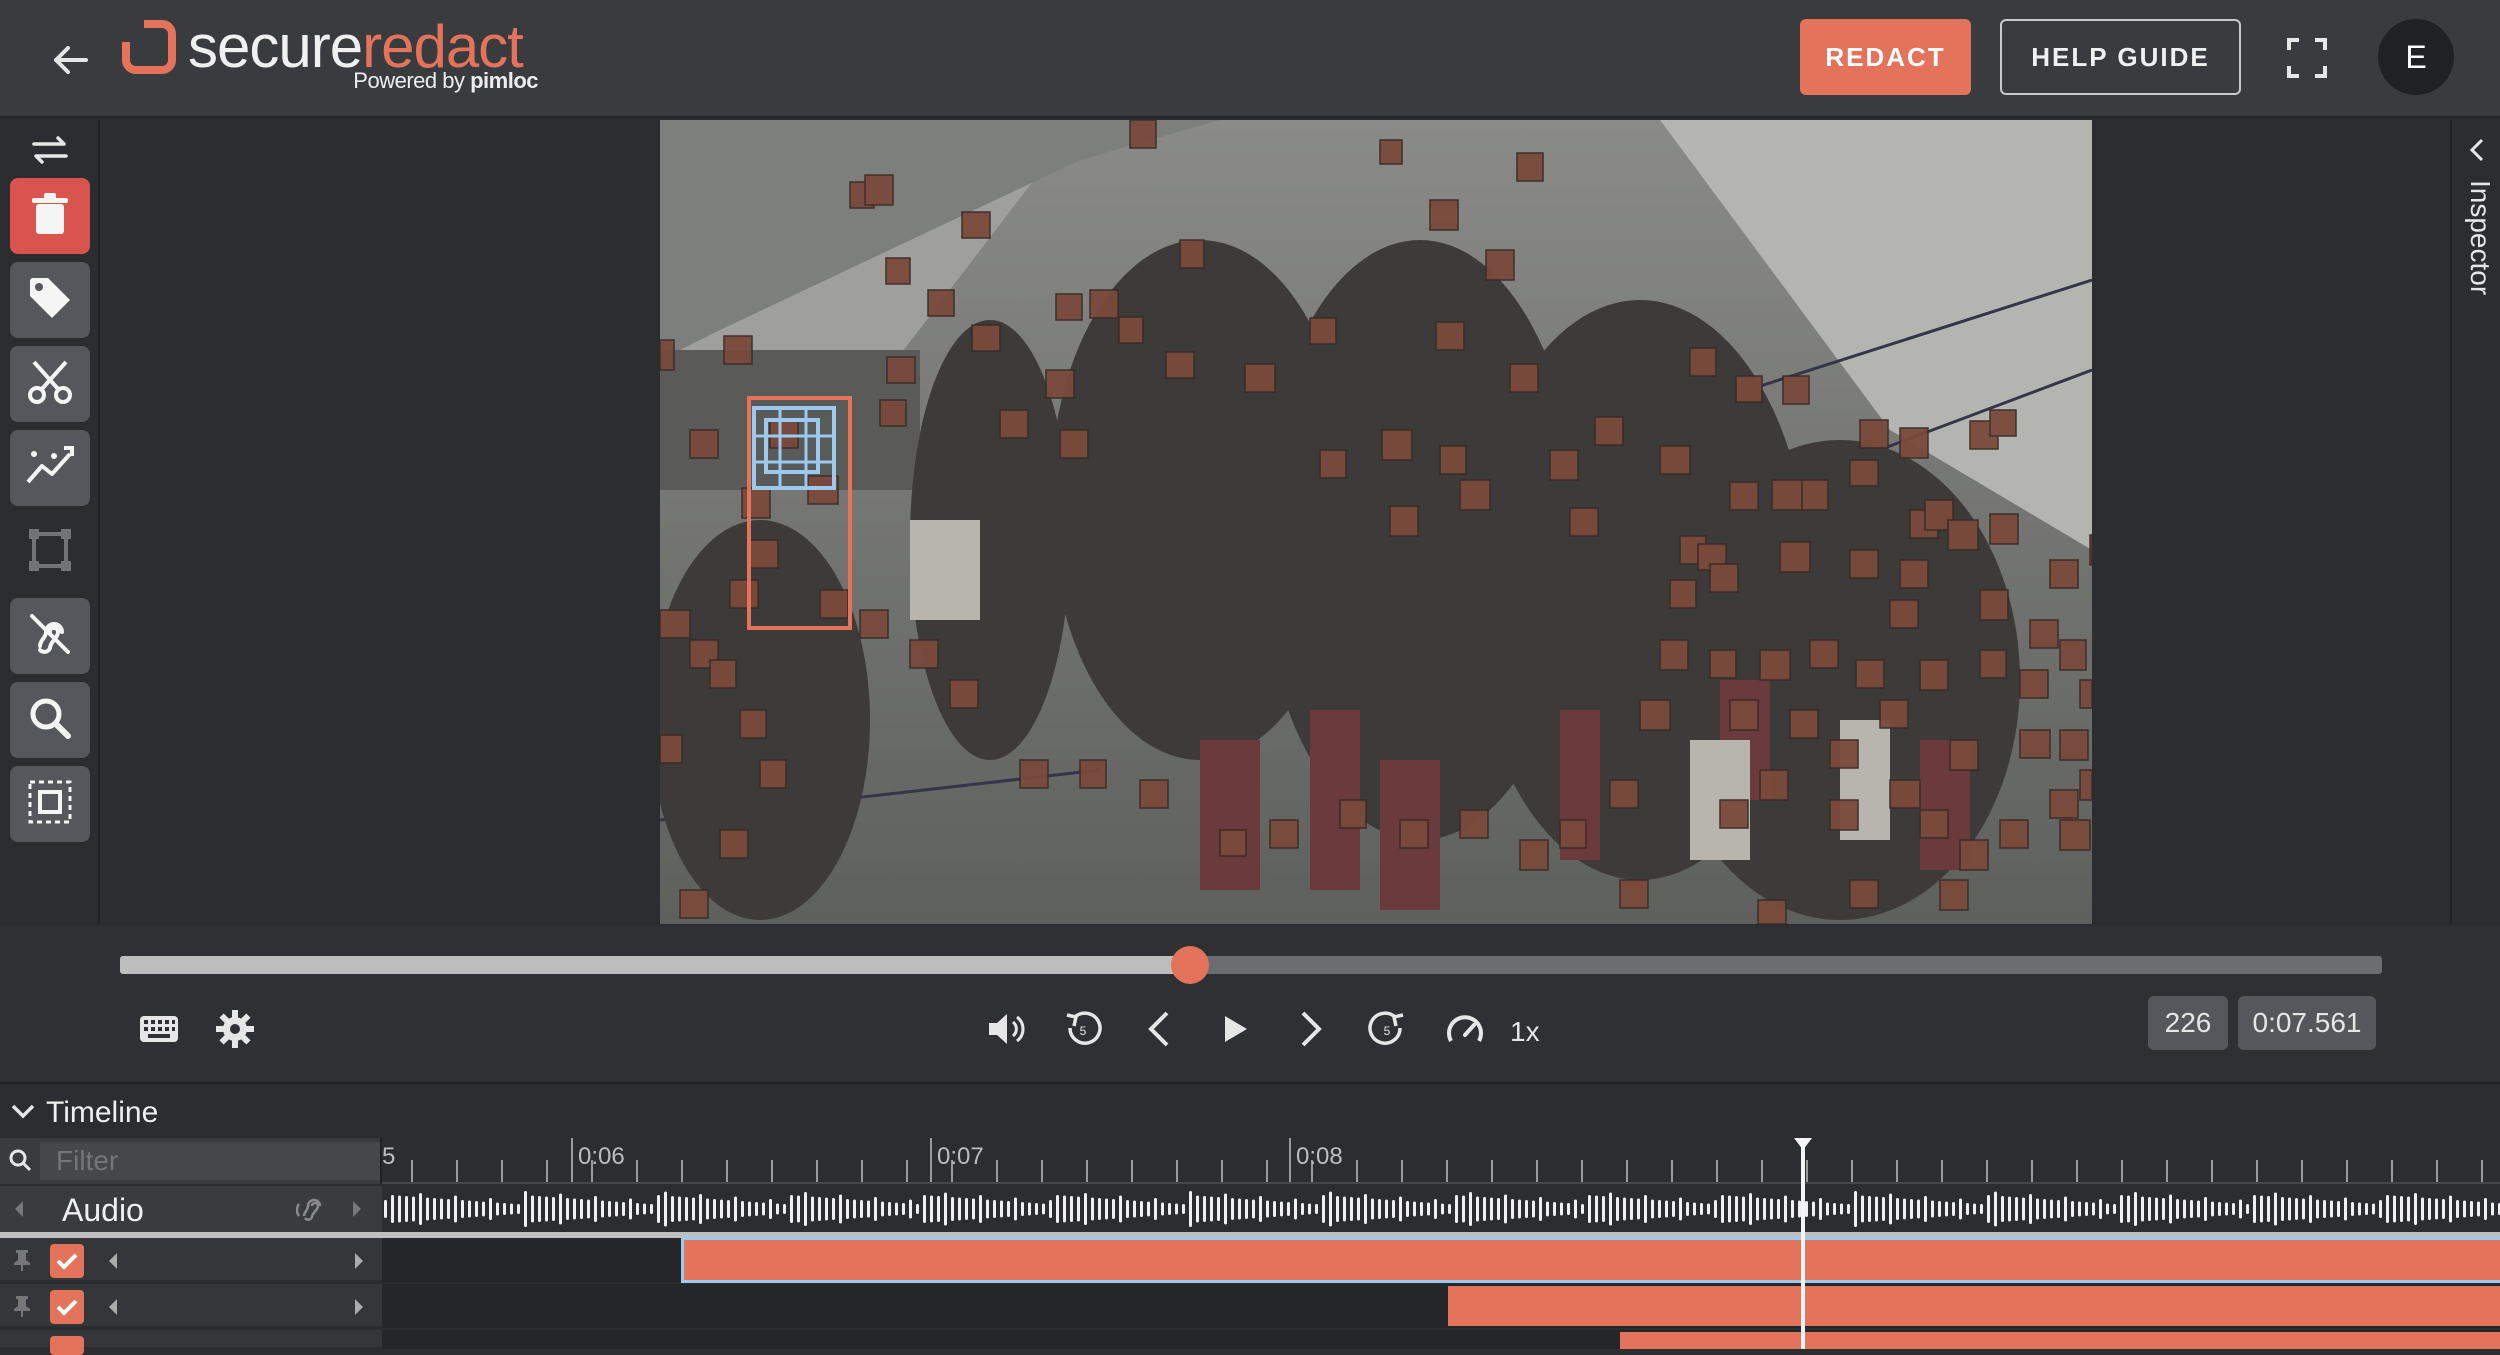 This screenshot has width=2500, height=1355. What do you see at coordinates (1885, 57) in the screenshot?
I see `redact-button: REDACT` at bounding box center [1885, 57].